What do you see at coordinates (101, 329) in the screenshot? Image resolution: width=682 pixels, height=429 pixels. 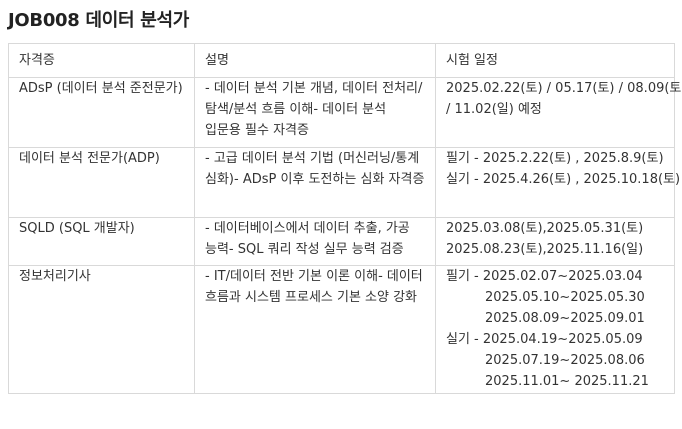 I see `cert-name-cell: 정보처리기사` at bounding box center [101, 329].